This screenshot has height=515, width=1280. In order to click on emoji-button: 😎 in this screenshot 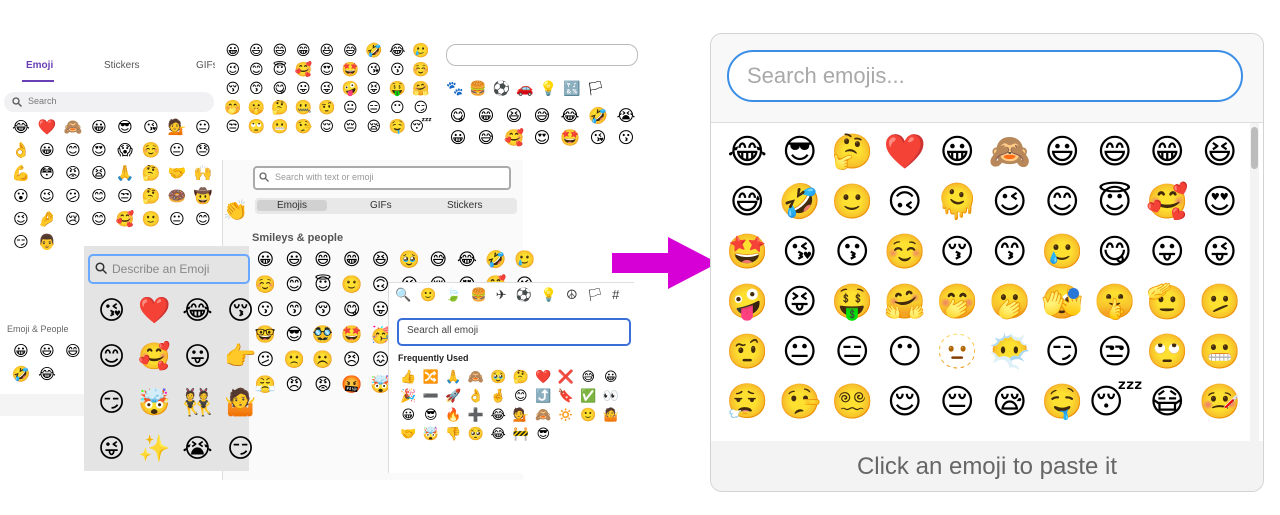, I will do `click(800, 154)`.